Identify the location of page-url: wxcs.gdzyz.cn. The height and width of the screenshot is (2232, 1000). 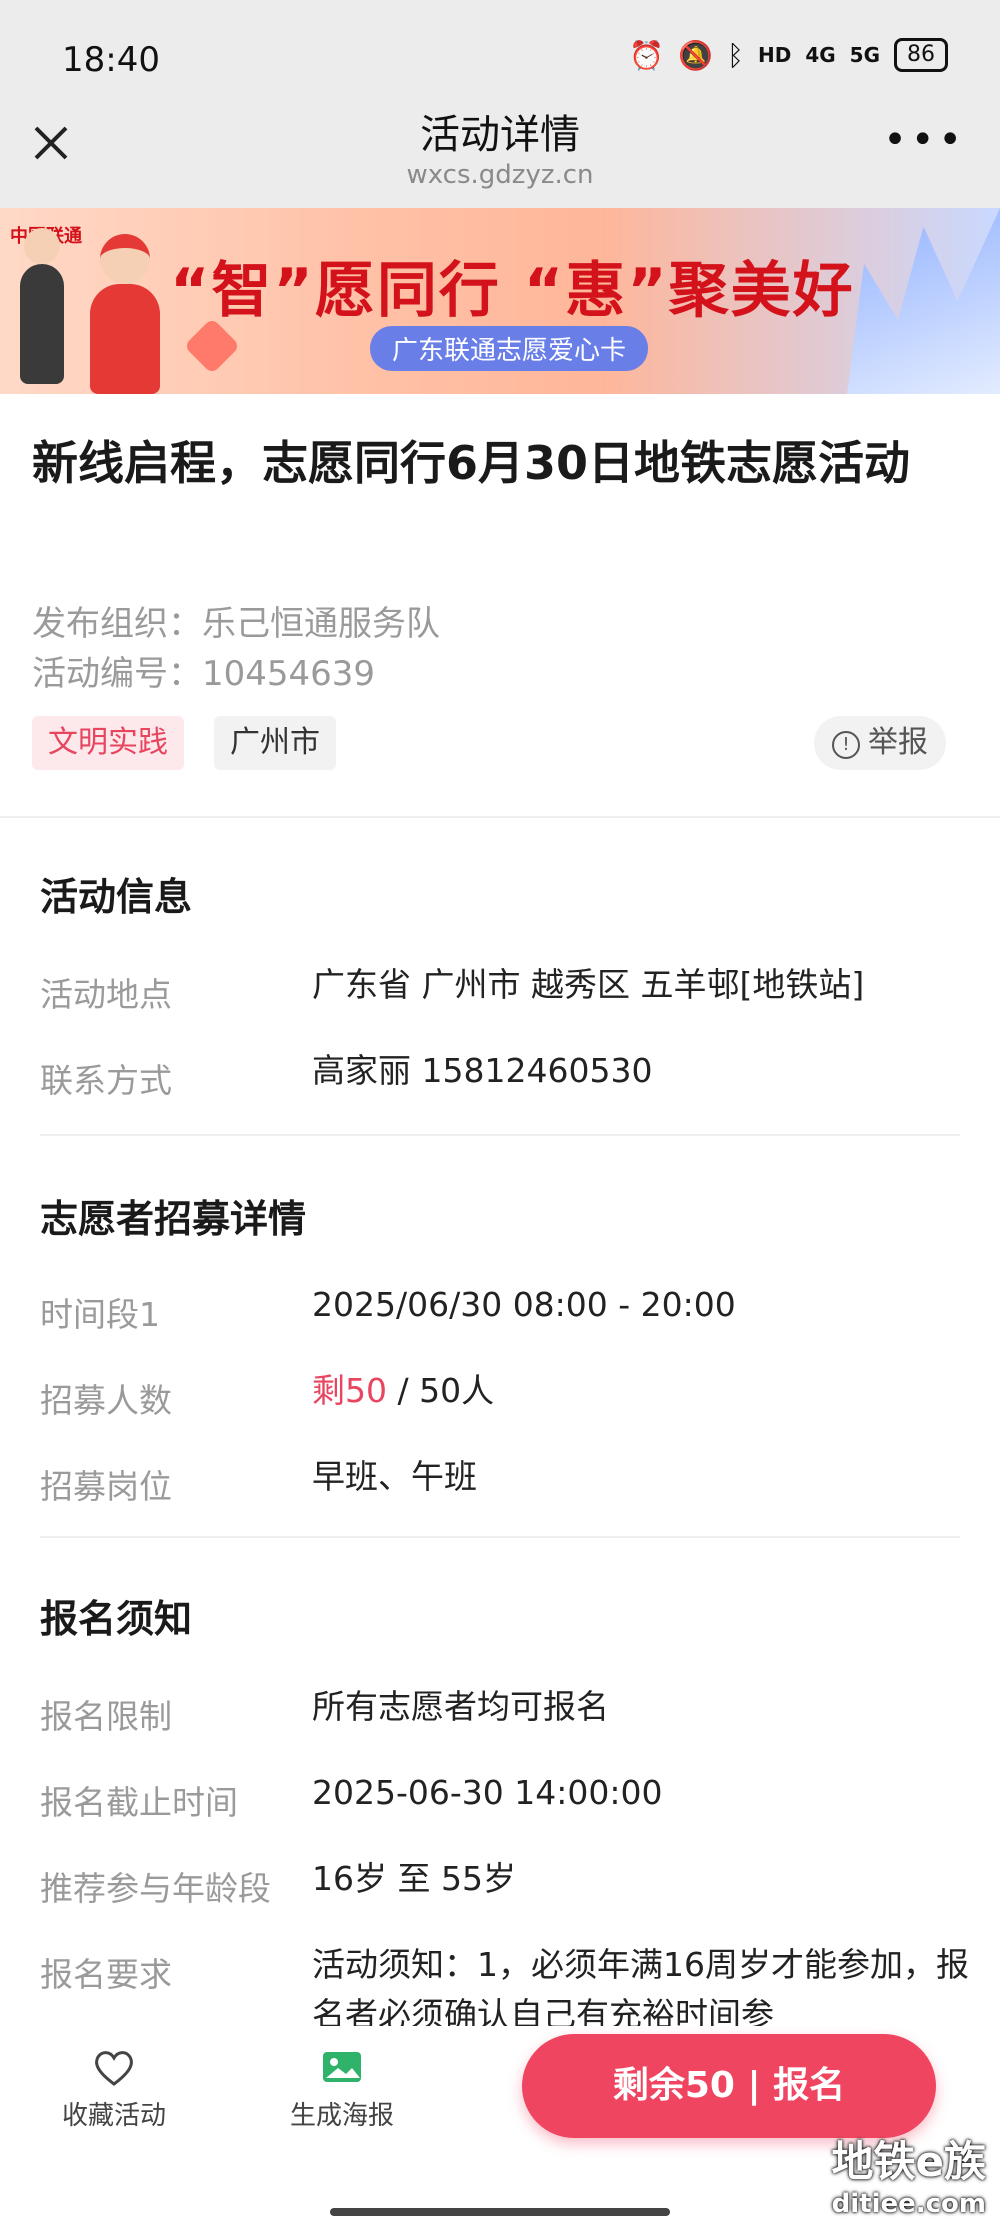
(500, 175).